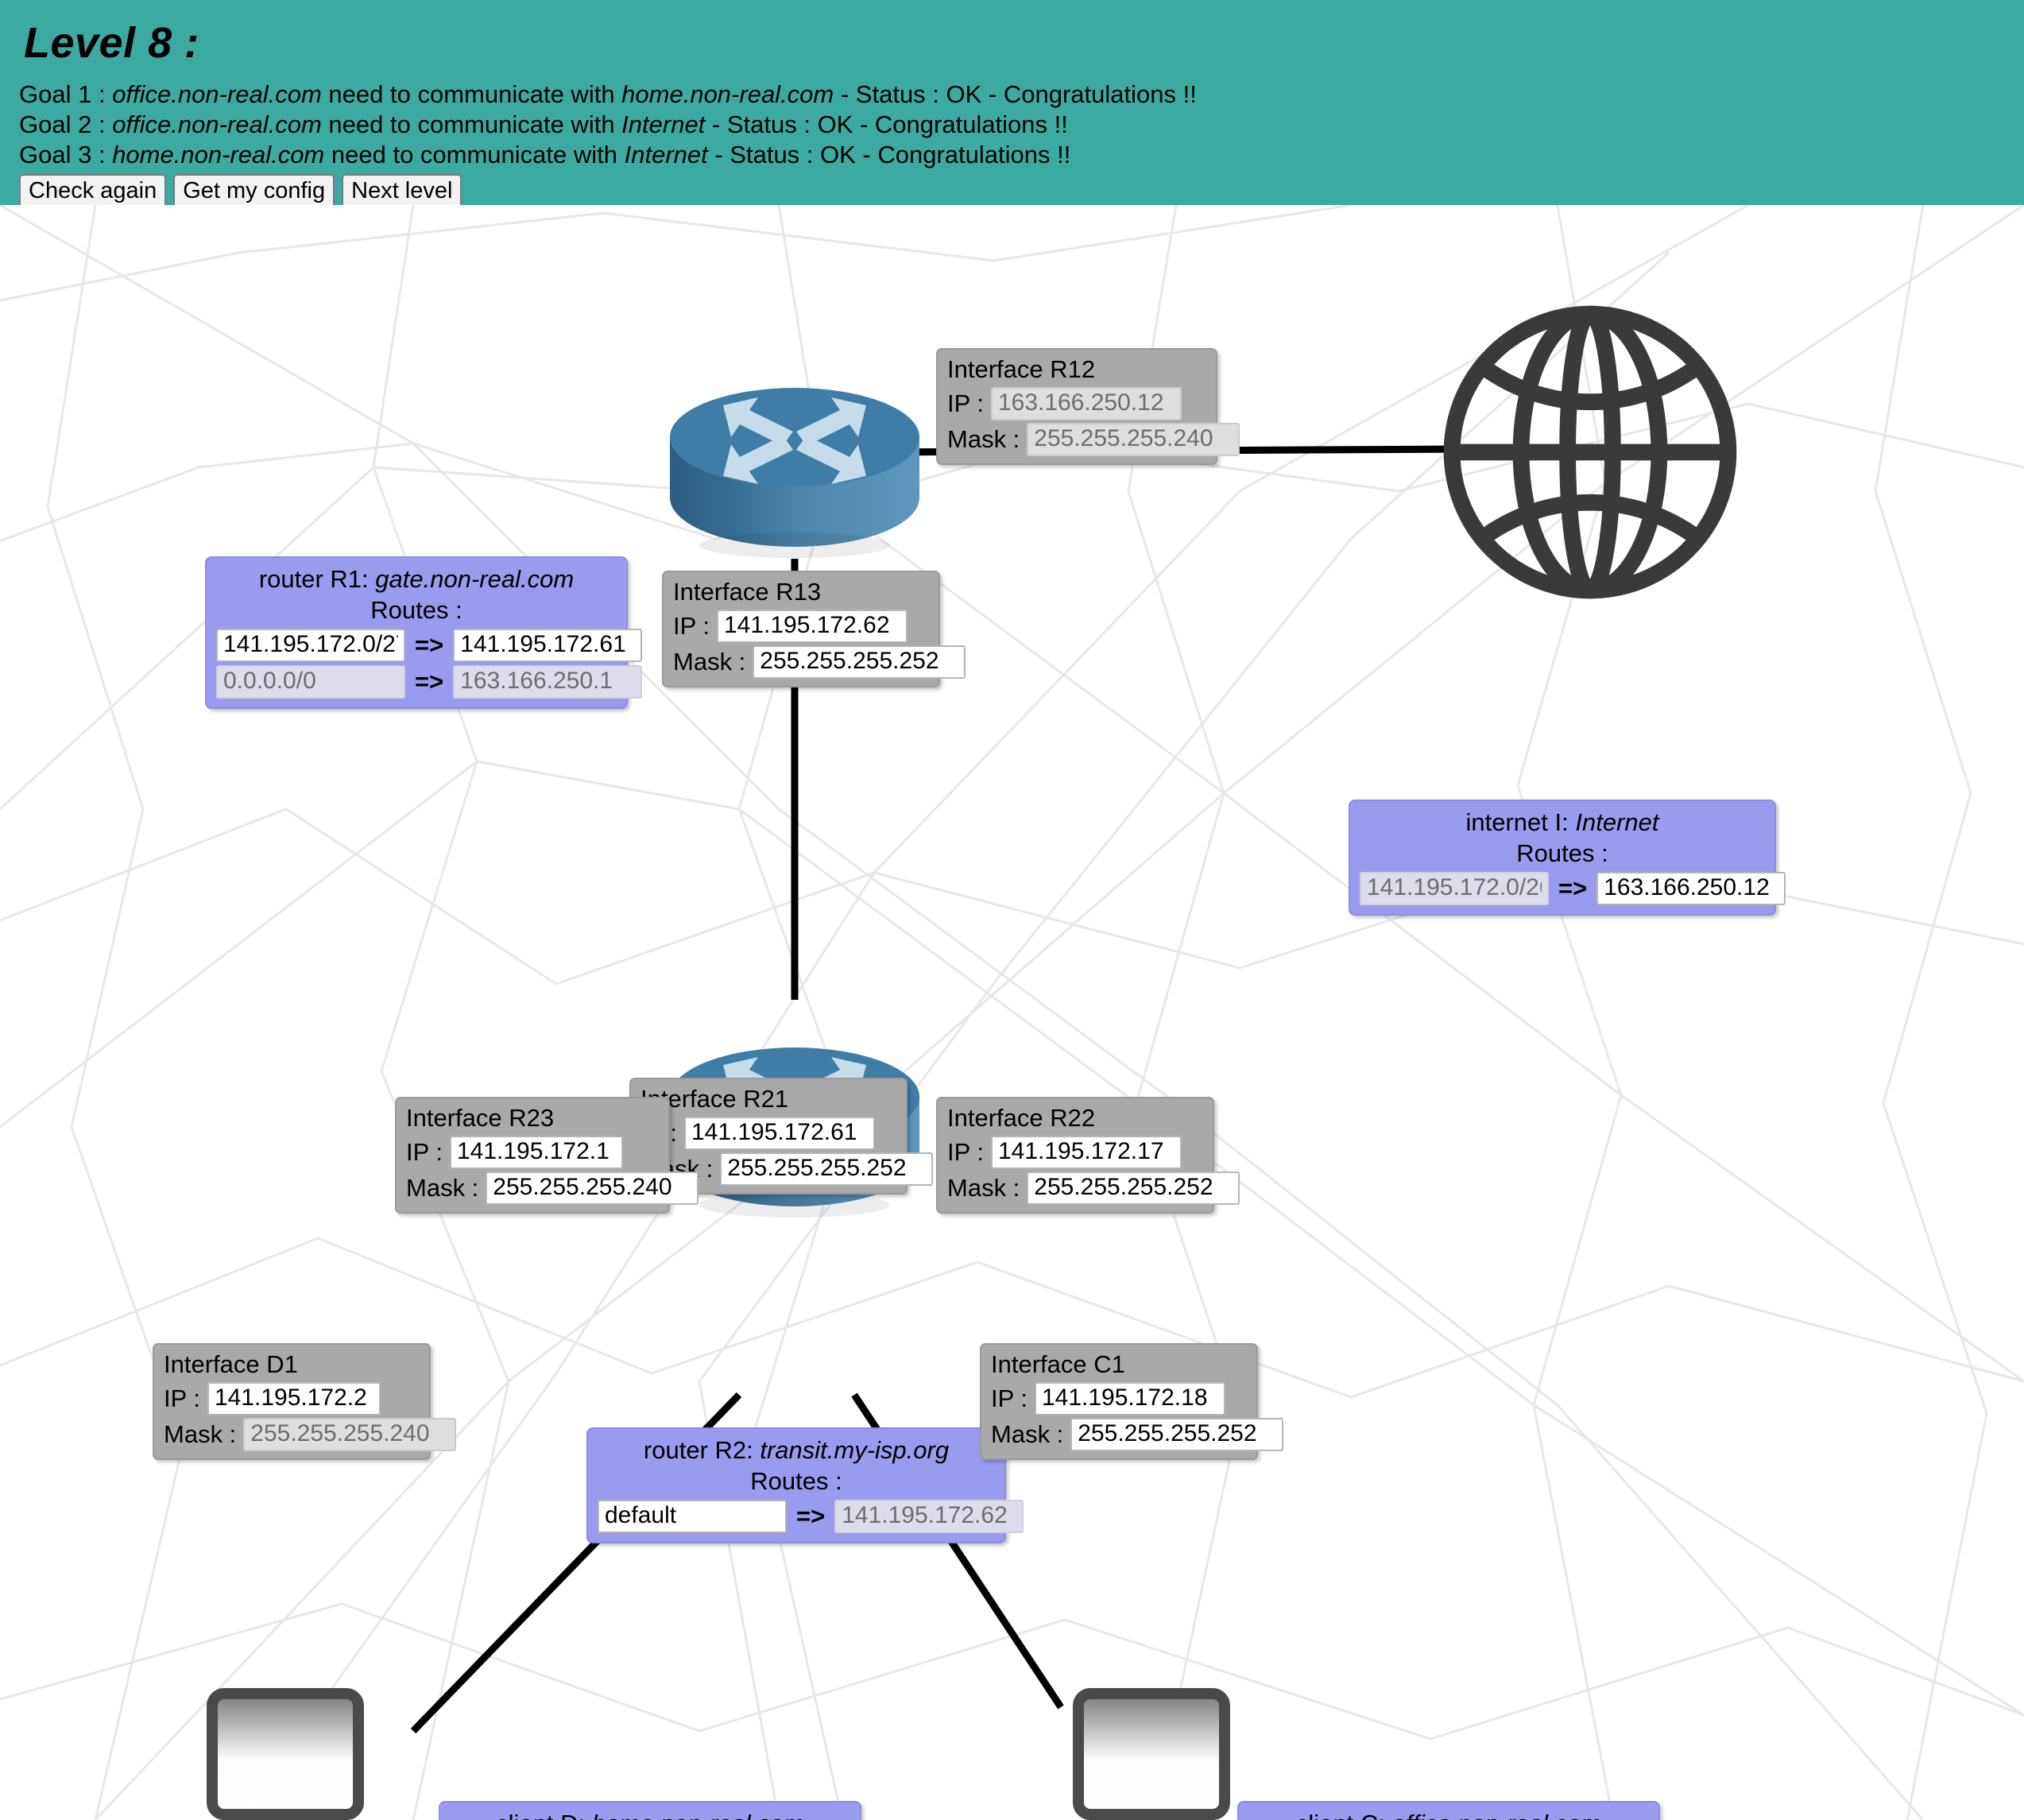 The height and width of the screenshot is (1820, 2024). What do you see at coordinates (796, 1481) in the screenshot?
I see `router-r2-routes-label: Routes :` at bounding box center [796, 1481].